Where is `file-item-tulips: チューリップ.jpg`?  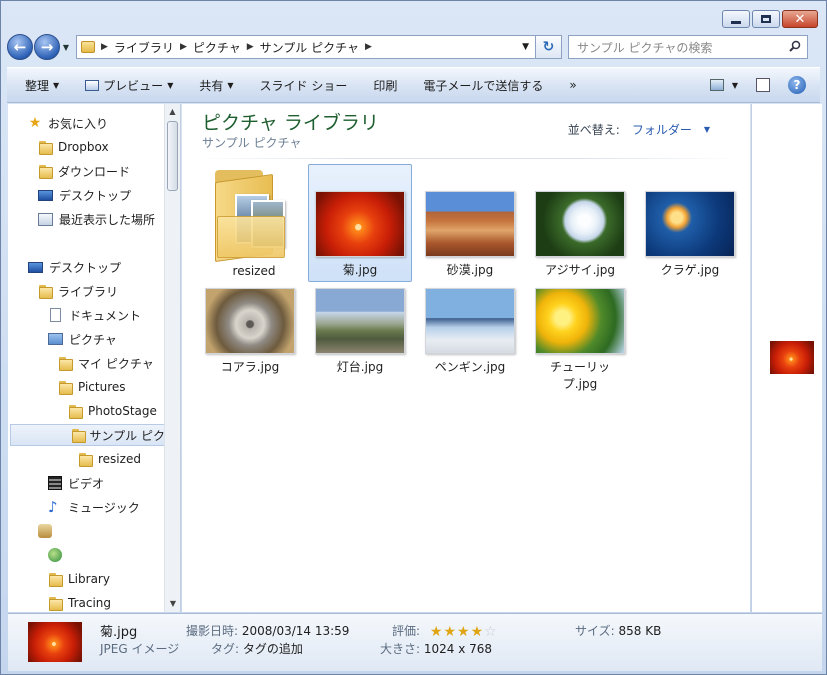 file-item-tulips: チューリップ.jpg is located at coordinates (580, 340).